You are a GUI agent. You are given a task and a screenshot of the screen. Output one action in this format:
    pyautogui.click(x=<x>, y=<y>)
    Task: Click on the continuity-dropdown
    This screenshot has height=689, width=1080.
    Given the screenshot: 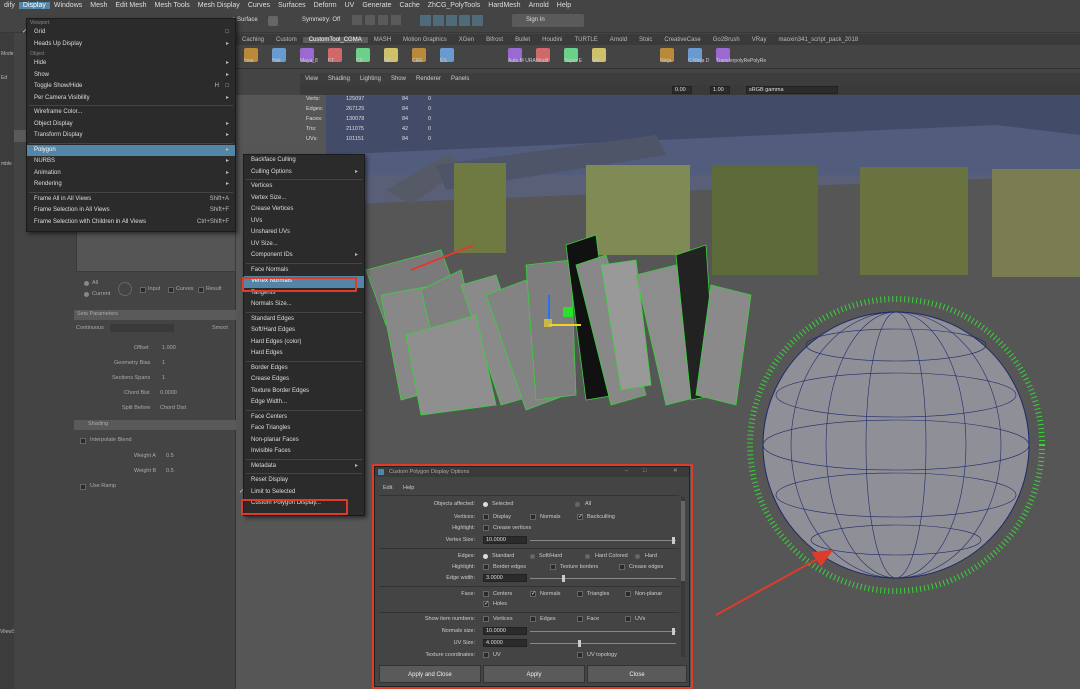 What is the action you would take?
    pyautogui.click(x=142, y=328)
    